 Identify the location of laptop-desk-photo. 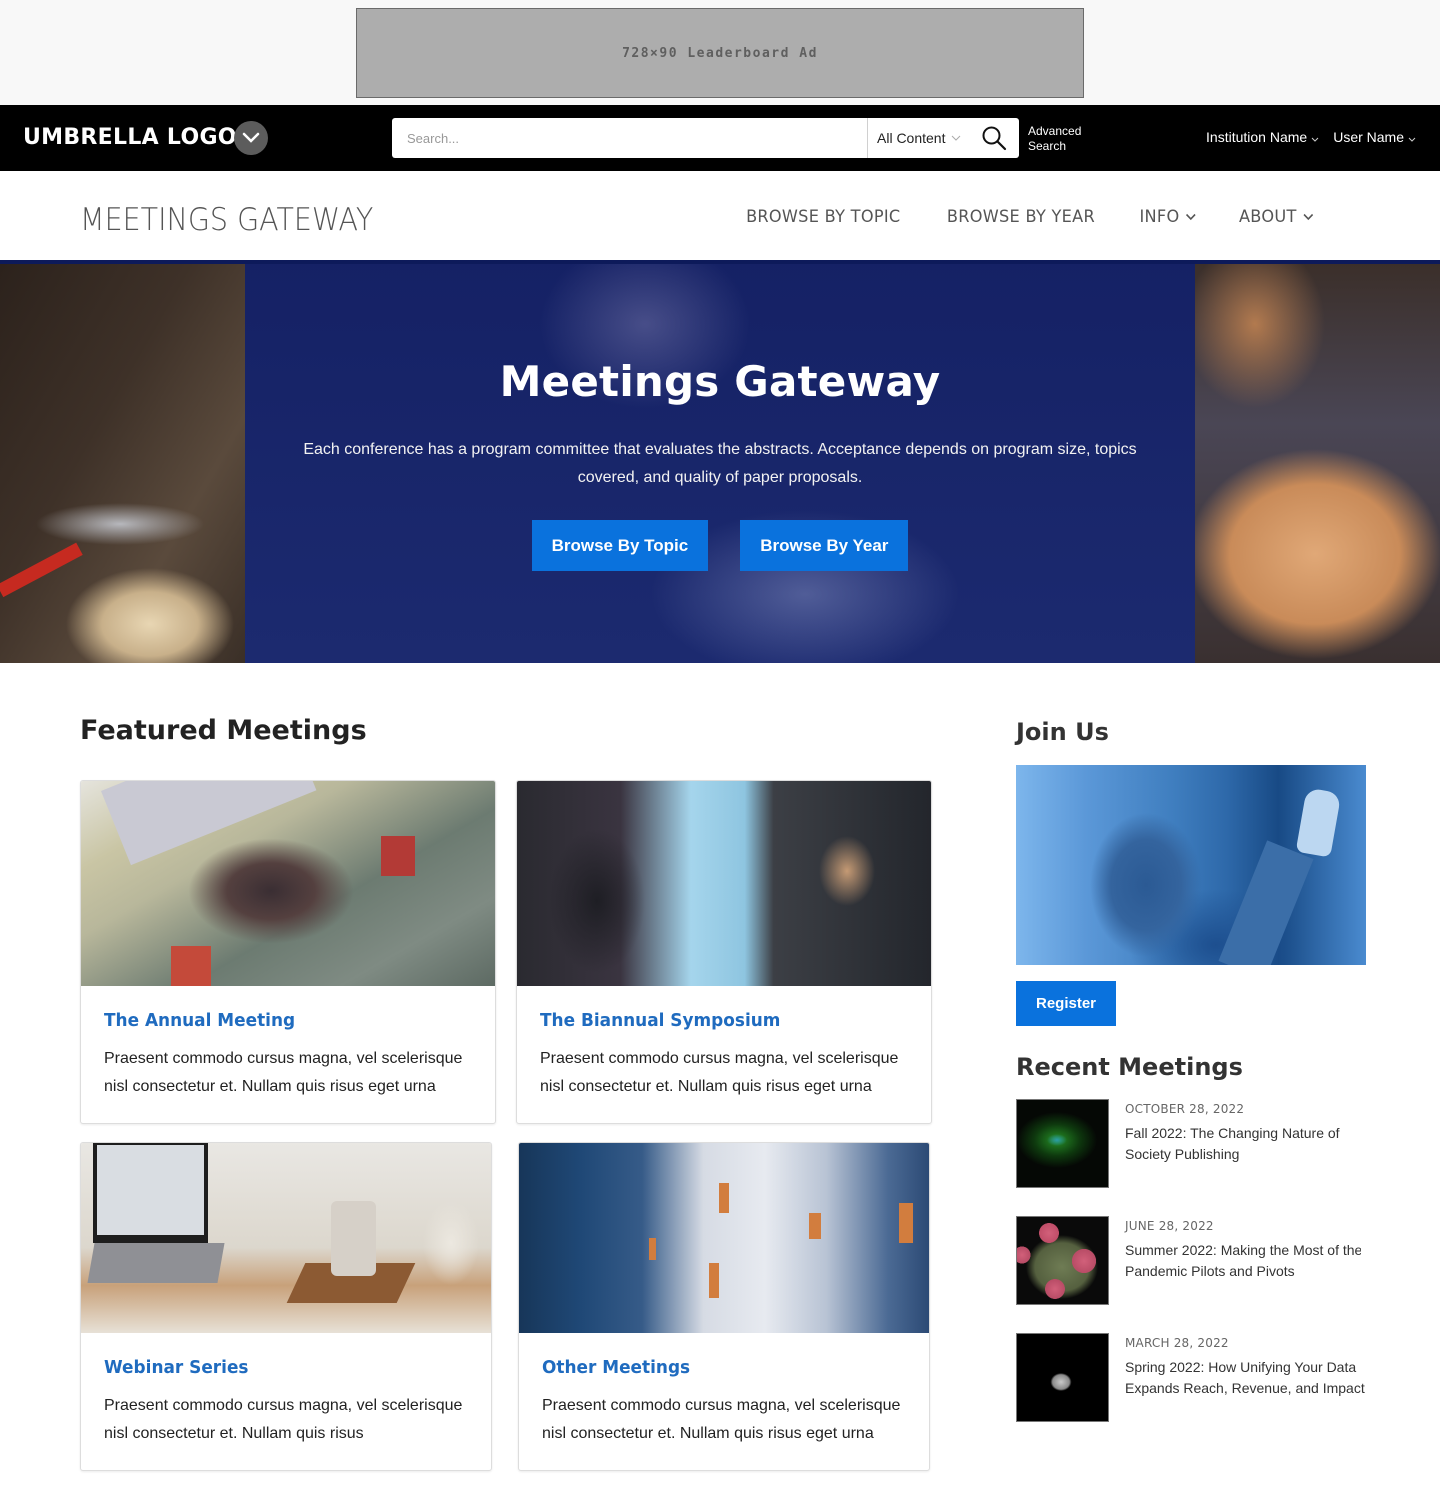
(286, 1238).